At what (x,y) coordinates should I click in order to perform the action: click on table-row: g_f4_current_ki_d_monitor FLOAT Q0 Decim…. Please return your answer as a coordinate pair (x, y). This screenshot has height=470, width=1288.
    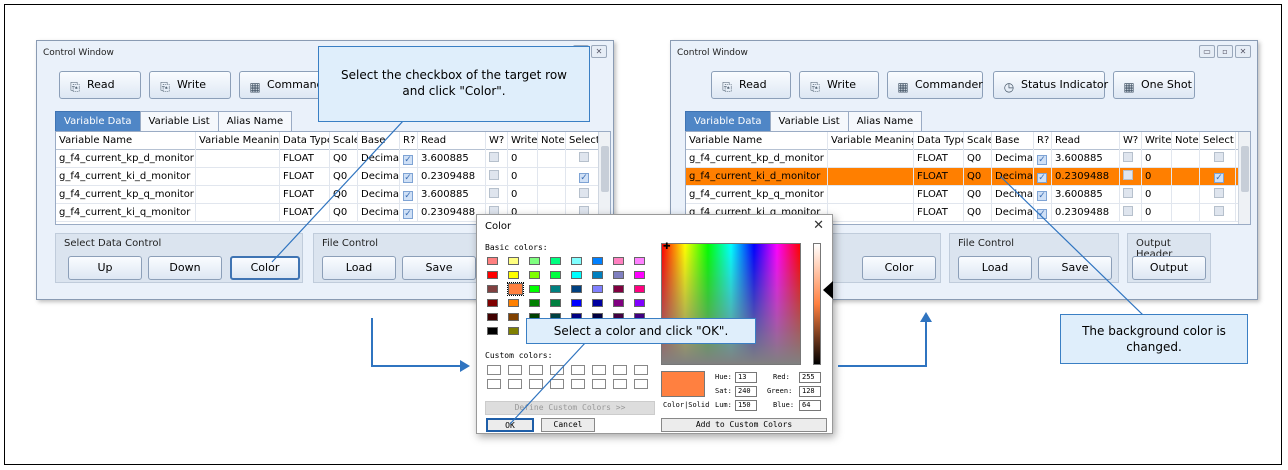
    Looking at the image, I should click on (333, 177).